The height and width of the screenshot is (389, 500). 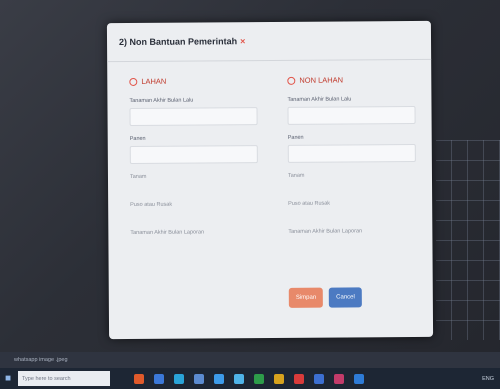 I want to click on non-lahan-panen-input, so click(x=351, y=153).